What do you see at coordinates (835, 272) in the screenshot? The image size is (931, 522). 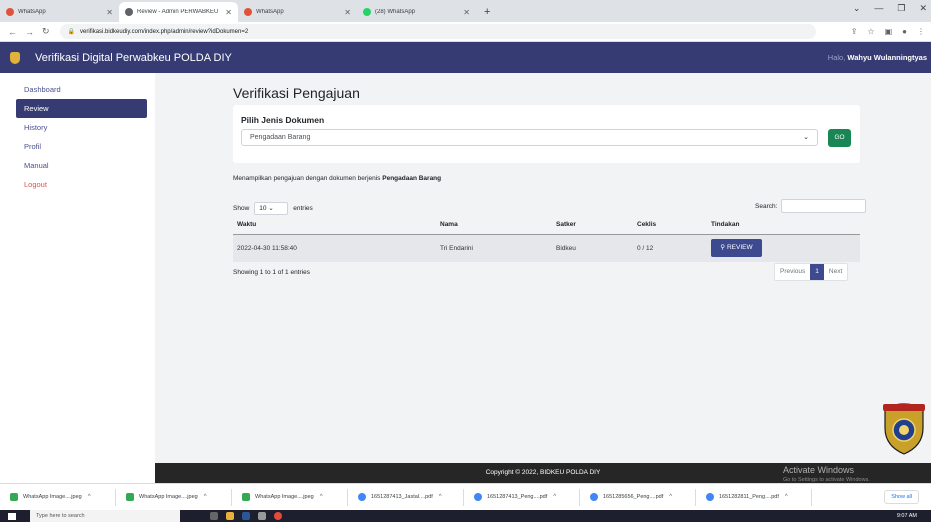 I see `pagination-next: Next` at bounding box center [835, 272].